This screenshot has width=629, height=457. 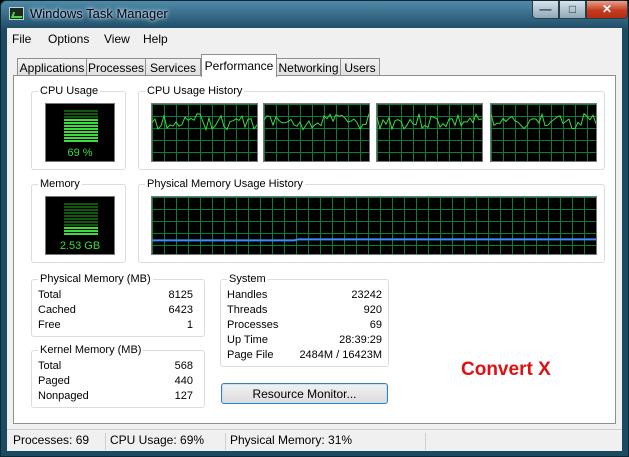 What do you see at coordinates (21, 39) in the screenshot?
I see `menu-file: File` at bounding box center [21, 39].